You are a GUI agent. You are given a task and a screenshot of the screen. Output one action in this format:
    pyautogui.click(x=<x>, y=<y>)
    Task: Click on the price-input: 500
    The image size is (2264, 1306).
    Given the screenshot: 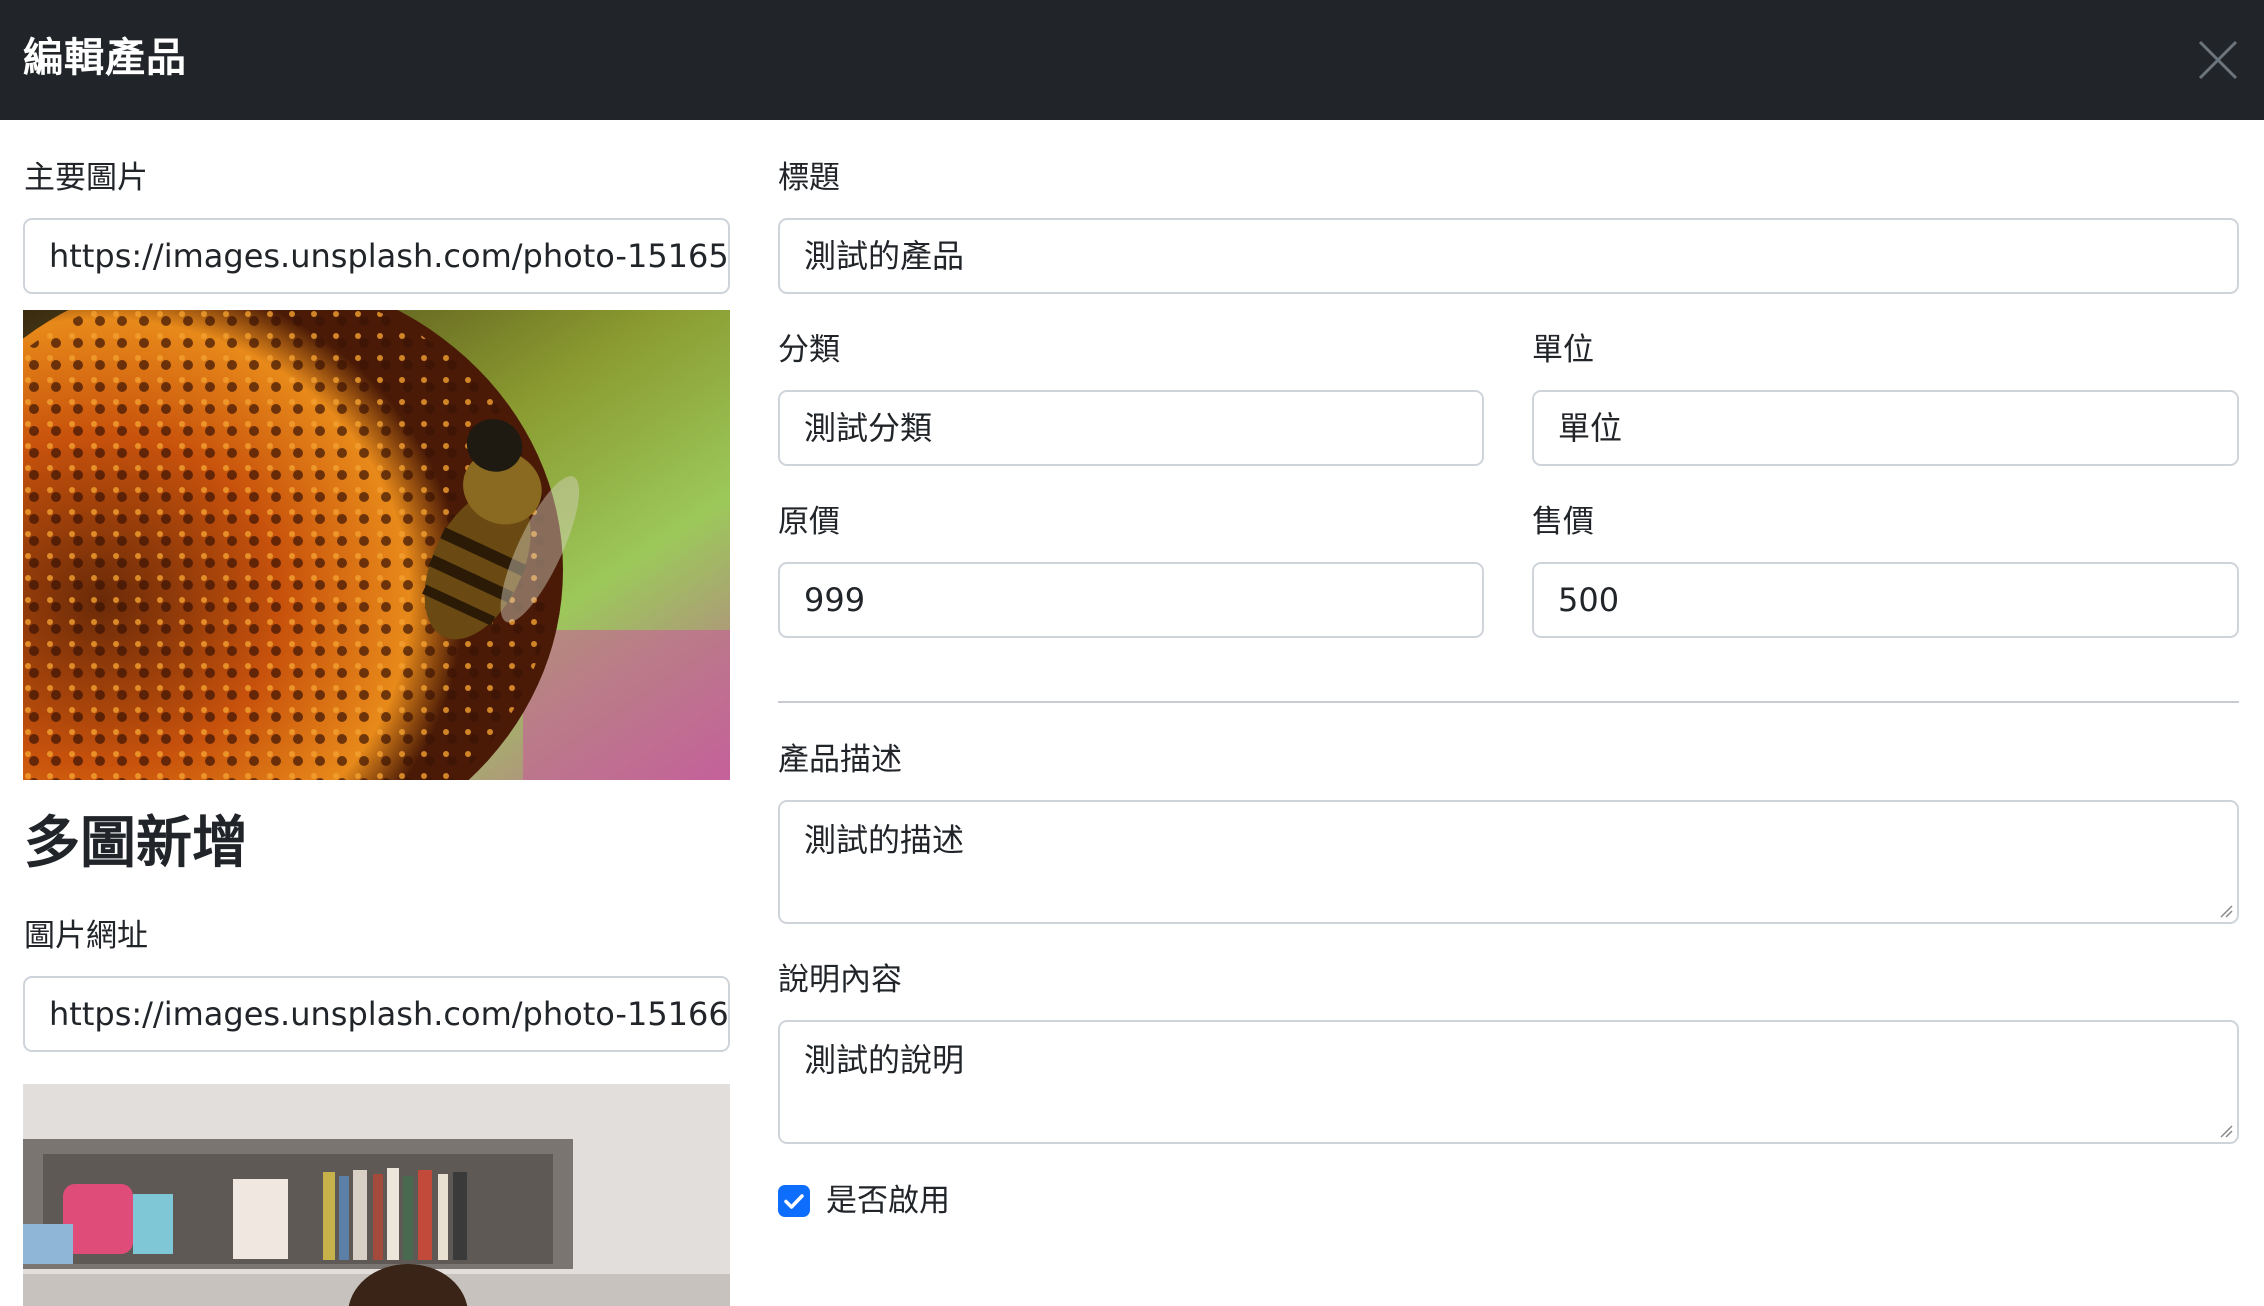 What is the action you would take?
    pyautogui.click(x=1885, y=600)
    